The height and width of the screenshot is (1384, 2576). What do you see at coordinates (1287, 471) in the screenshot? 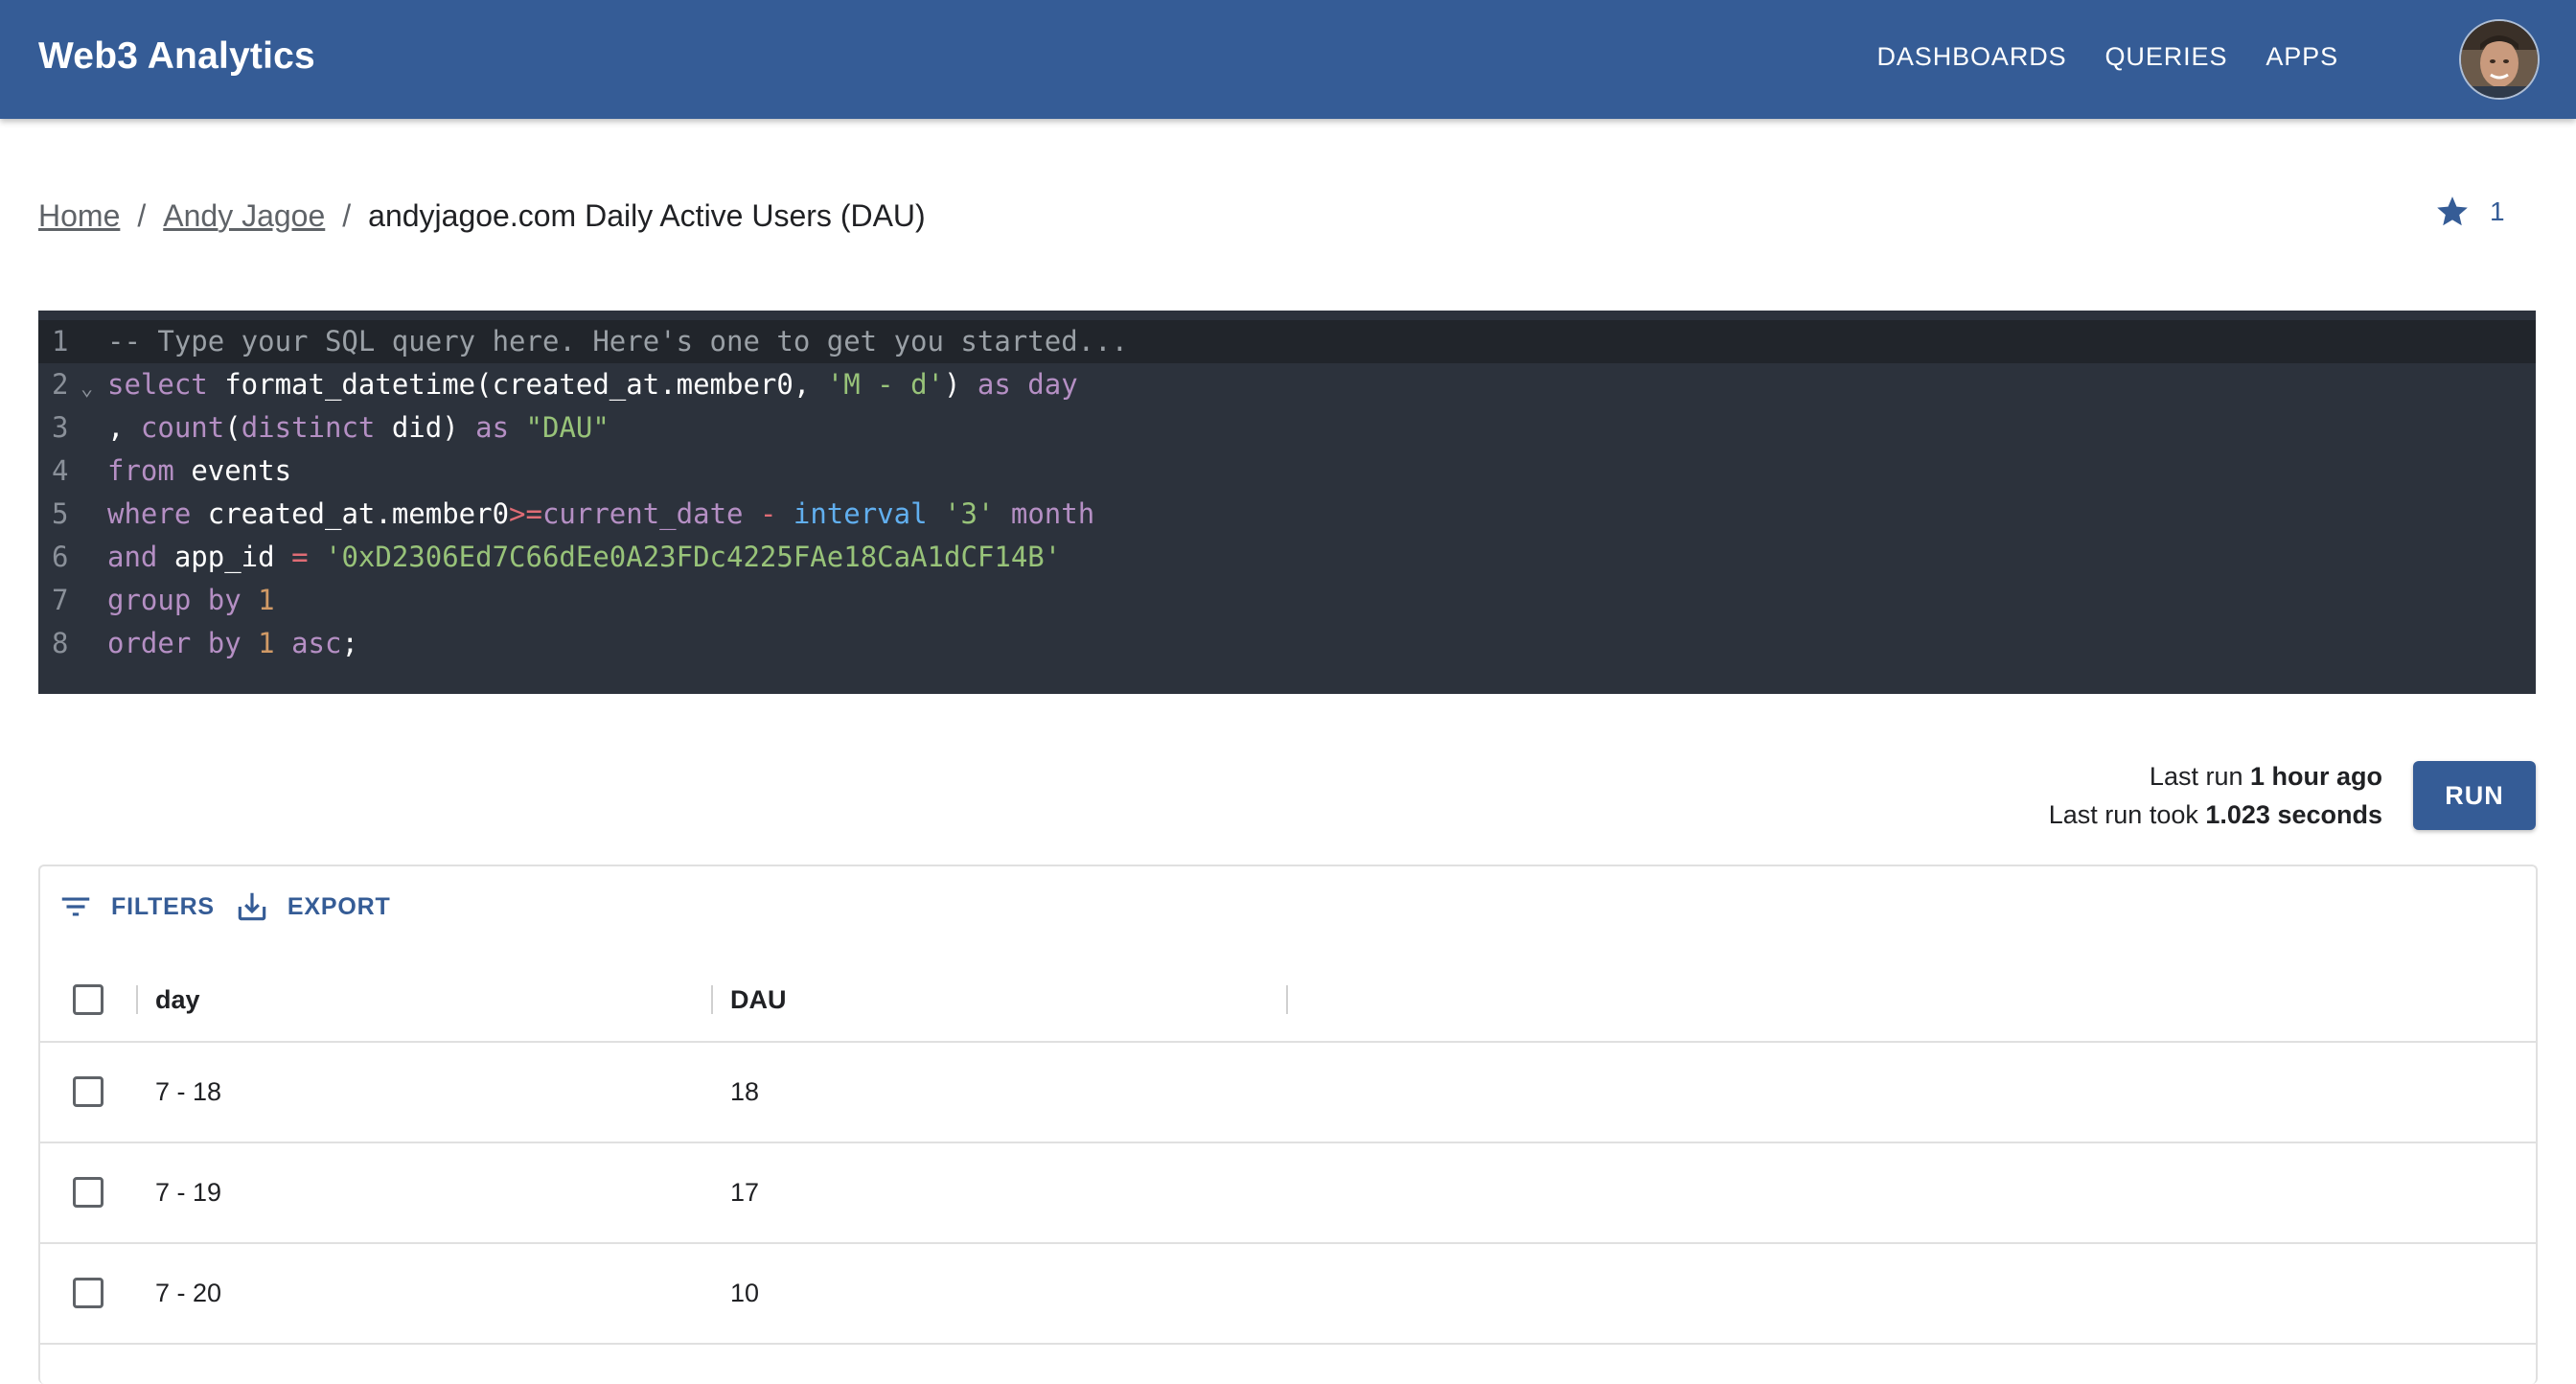
I see `code-line: 4 from events` at bounding box center [1287, 471].